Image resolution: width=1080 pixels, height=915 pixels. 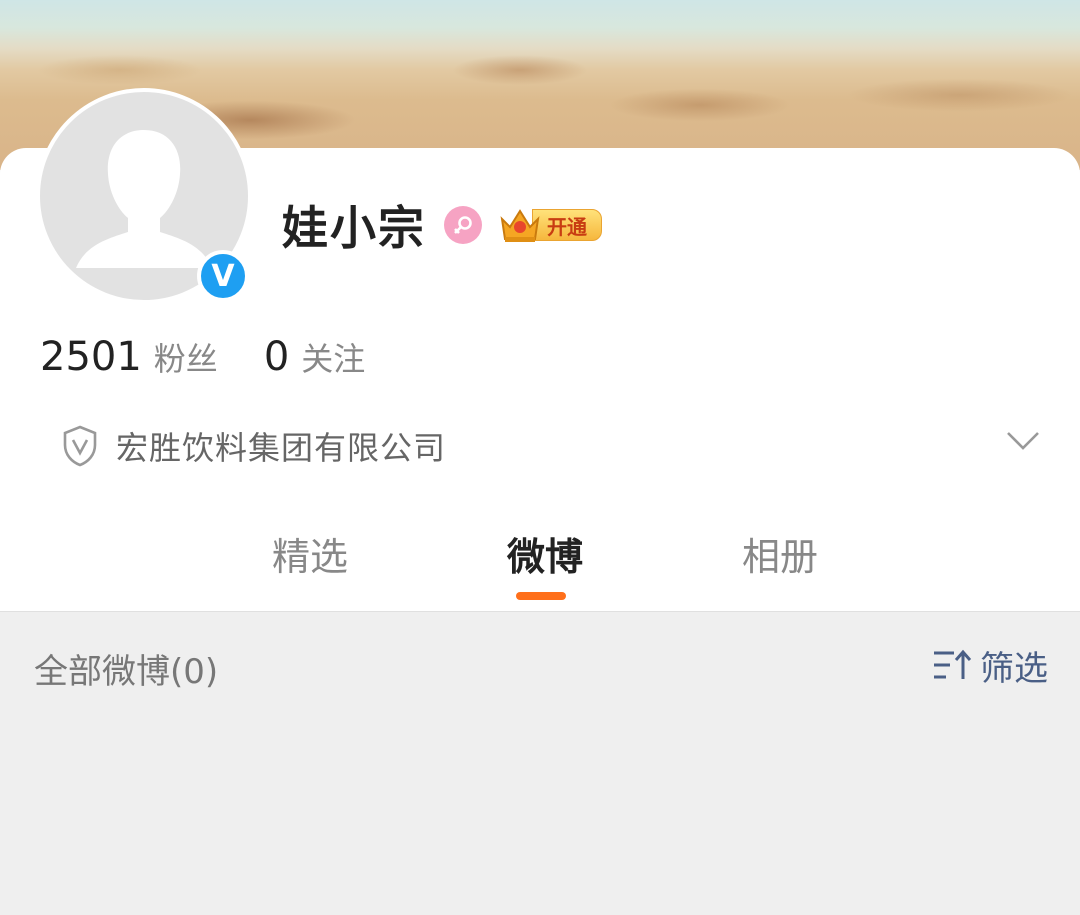 I want to click on vip-open-button: 开通, so click(x=550, y=225).